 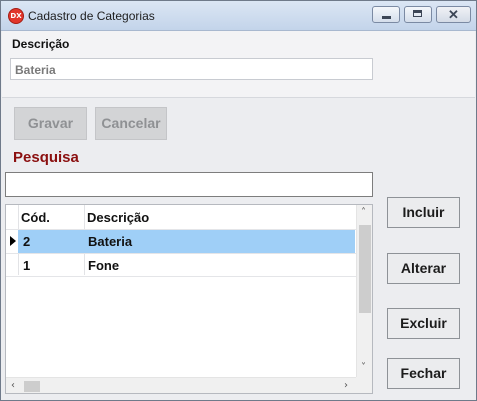 I want to click on close-icon: ✕, so click(x=453, y=14).